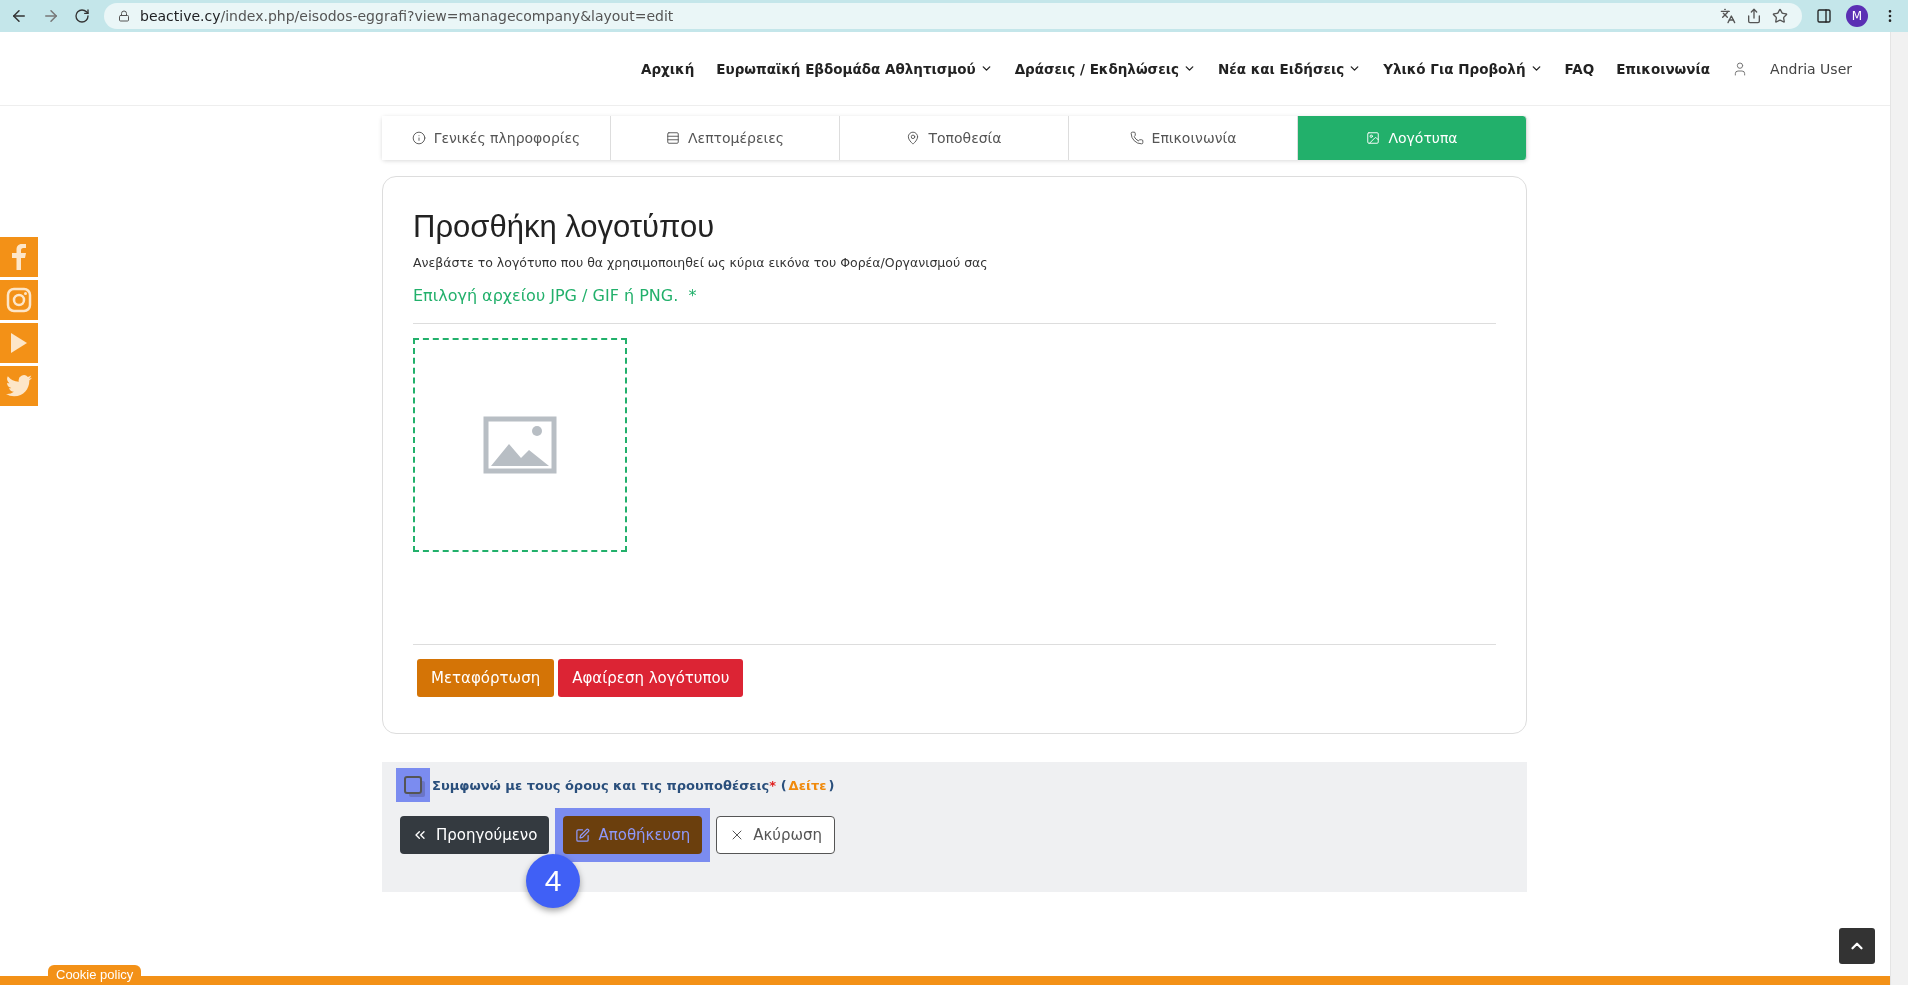  I want to click on tab: Γενικές πληροφορίες, so click(496, 138).